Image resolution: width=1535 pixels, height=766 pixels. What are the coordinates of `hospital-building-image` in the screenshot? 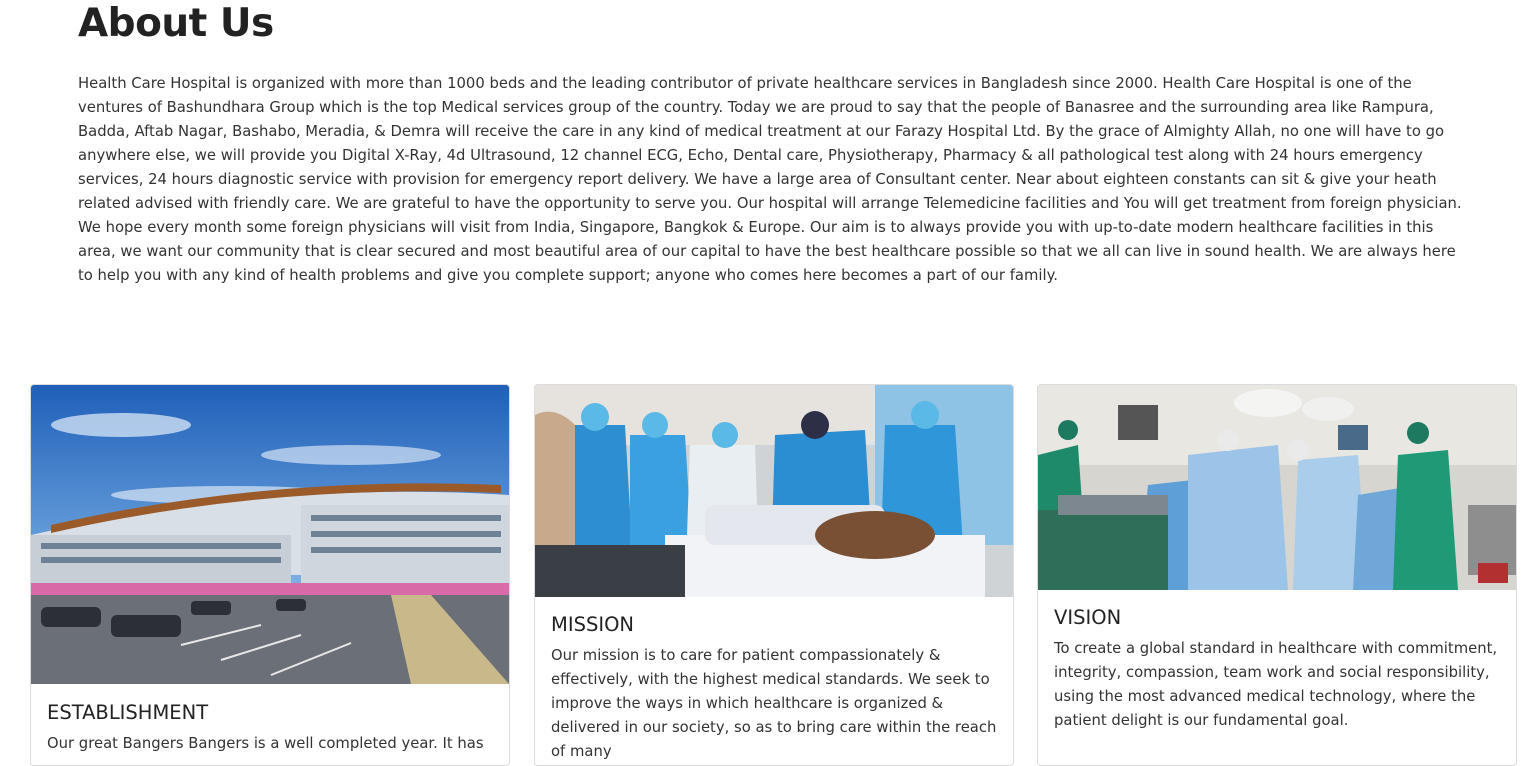 It's located at (270, 534).